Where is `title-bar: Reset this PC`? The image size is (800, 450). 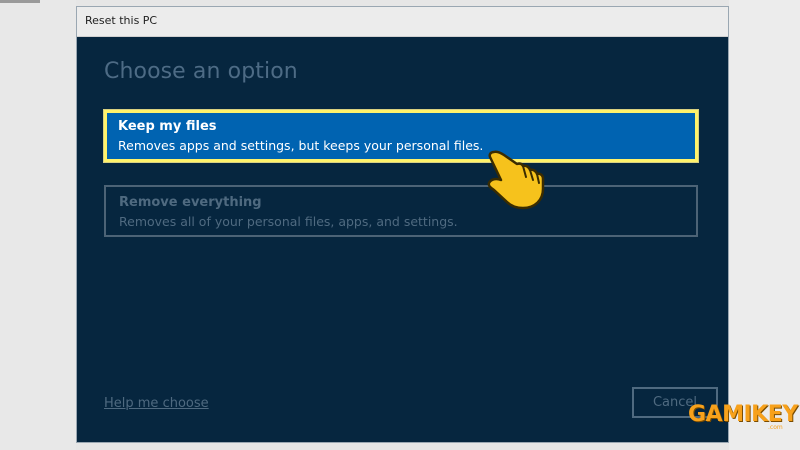 title-bar: Reset this PC is located at coordinates (402, 22).